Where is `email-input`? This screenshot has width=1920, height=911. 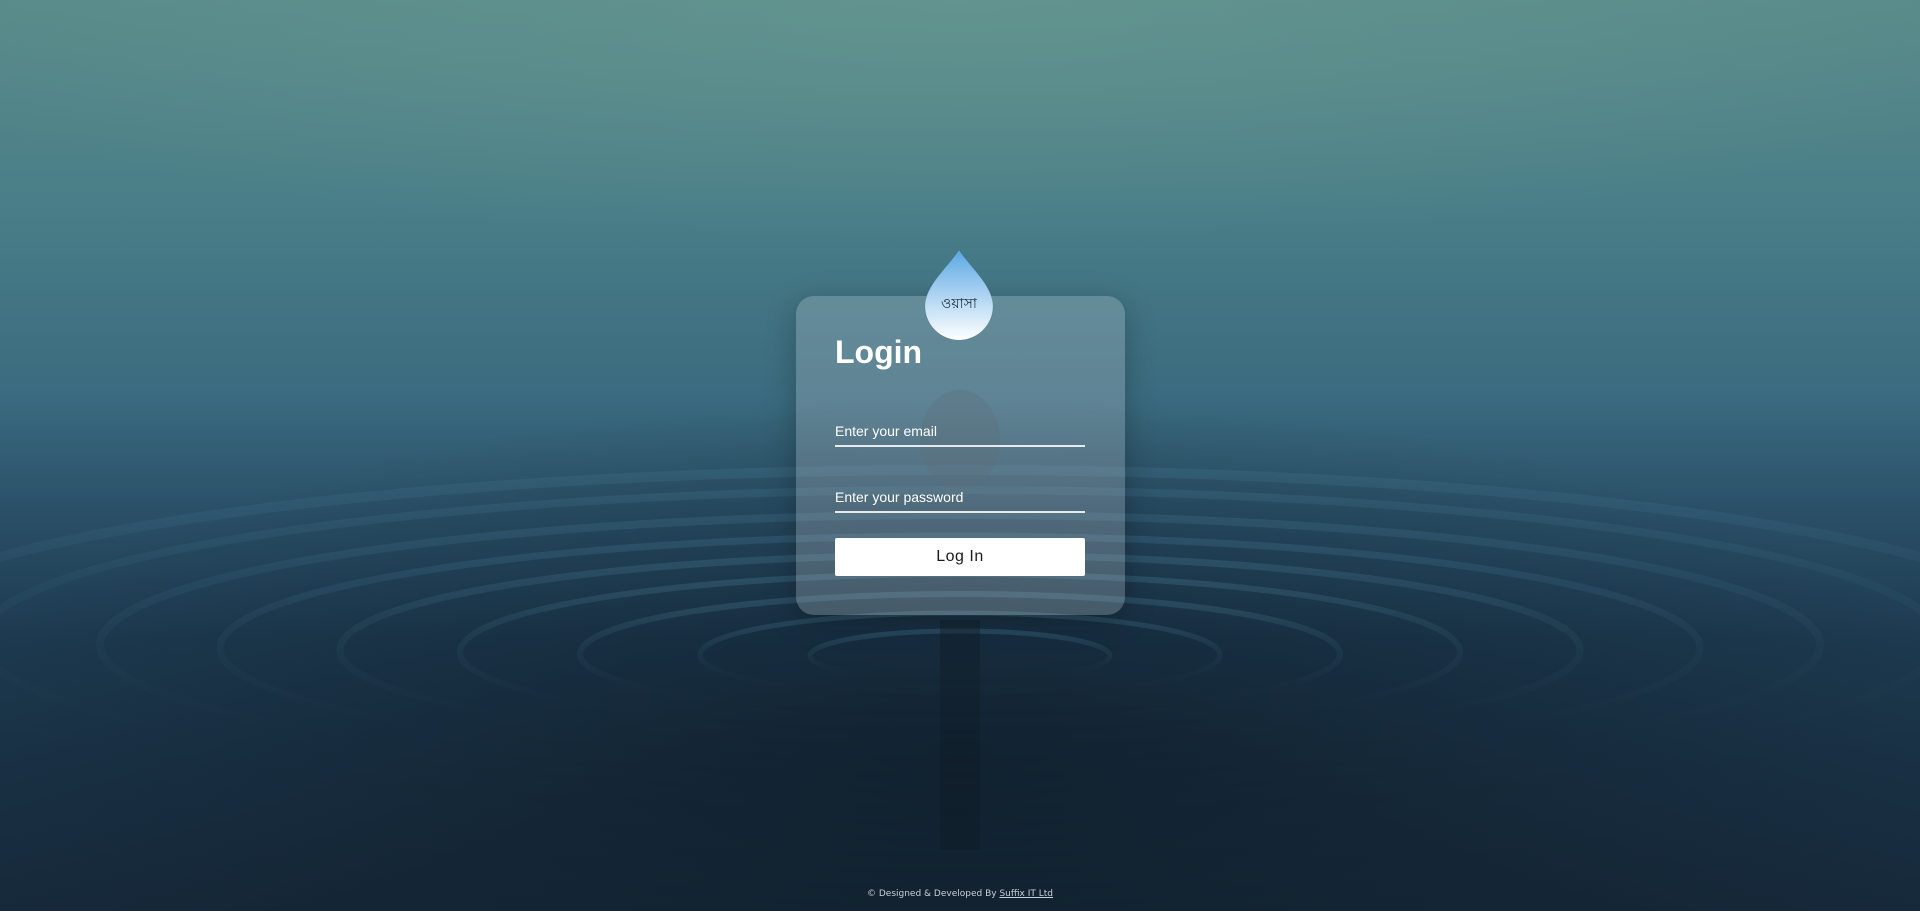
email-input is located at coordinates (960, 432).